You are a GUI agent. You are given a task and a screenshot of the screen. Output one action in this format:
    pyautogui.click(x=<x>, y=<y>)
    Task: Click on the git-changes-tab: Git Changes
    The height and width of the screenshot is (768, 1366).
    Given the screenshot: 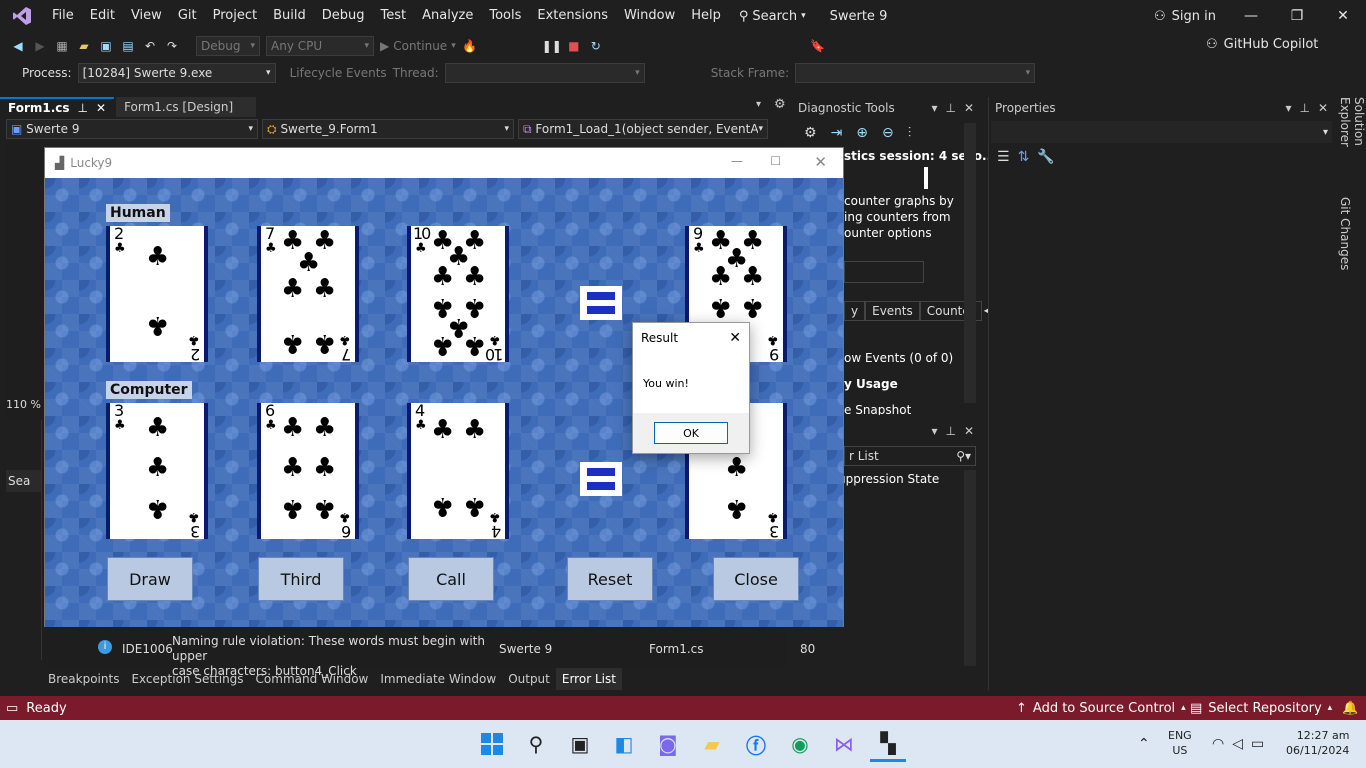 What is the action you would take?
    pyautogui.click(x=1345, y=233)
    